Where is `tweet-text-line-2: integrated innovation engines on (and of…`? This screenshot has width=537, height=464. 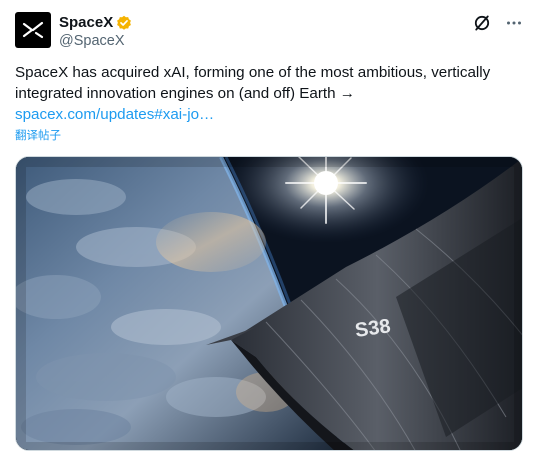
tweet-text-line-2: integrated innovation engines on (and of… is located at coordinates (185, 93).